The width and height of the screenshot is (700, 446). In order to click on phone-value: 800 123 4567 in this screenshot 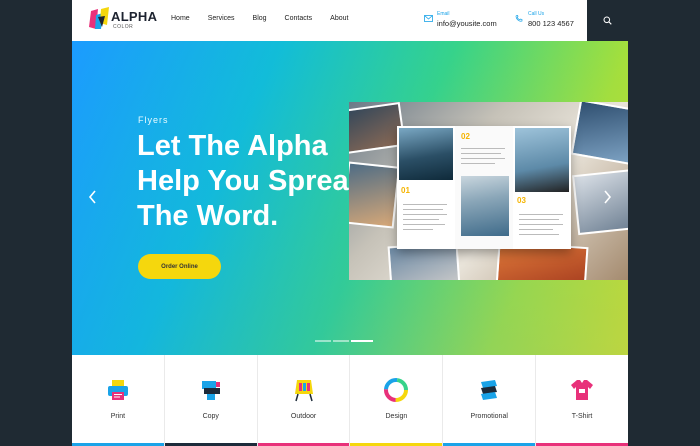, I will do `click(551, 23)`.